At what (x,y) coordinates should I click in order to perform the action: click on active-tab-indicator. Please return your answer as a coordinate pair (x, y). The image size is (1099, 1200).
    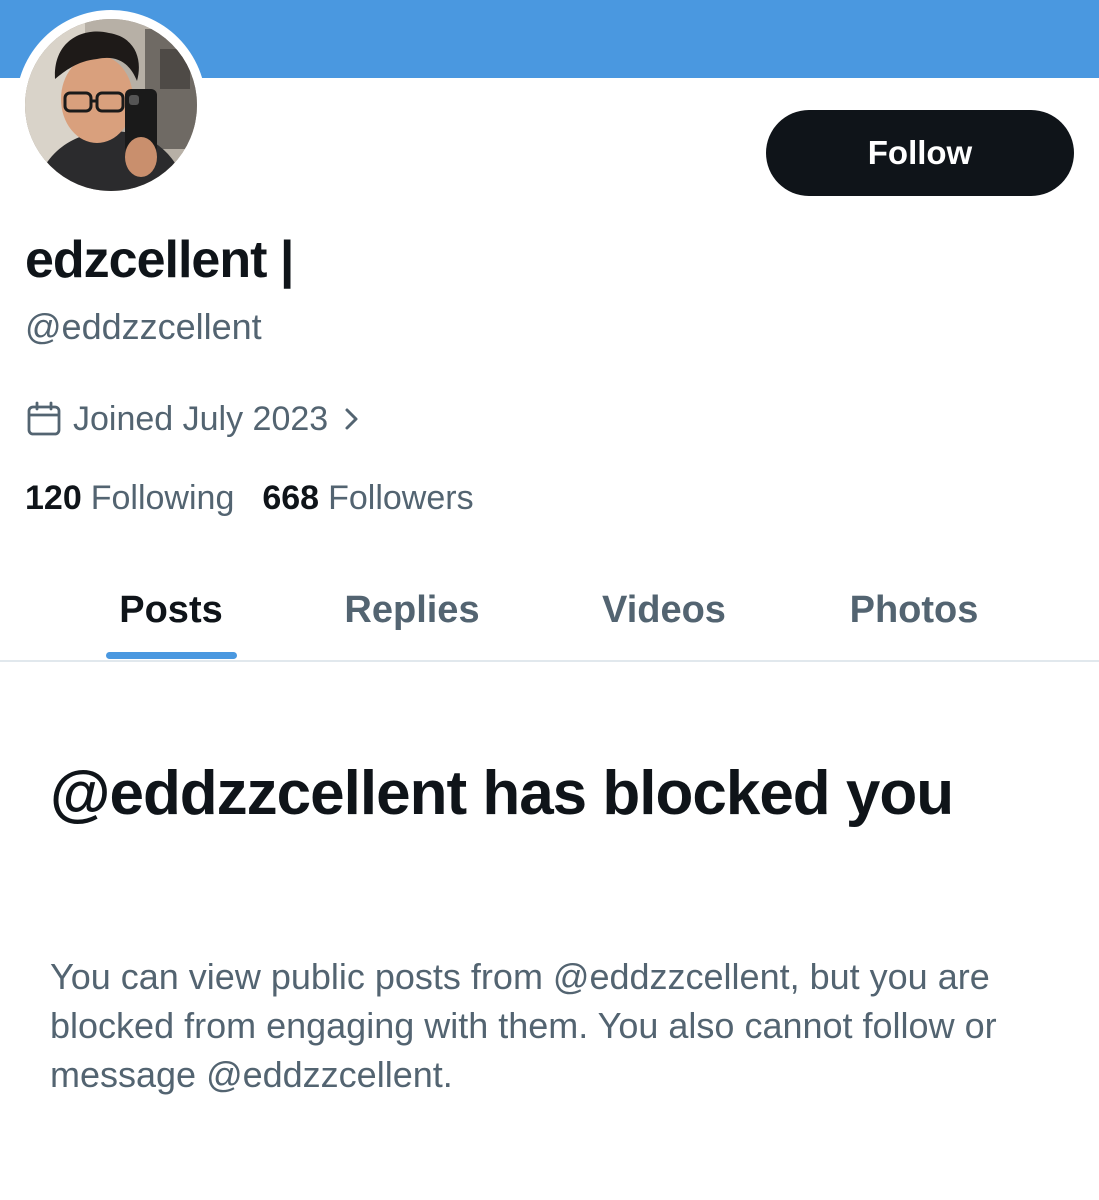
    Looking at the image, I should click on (171, 655).